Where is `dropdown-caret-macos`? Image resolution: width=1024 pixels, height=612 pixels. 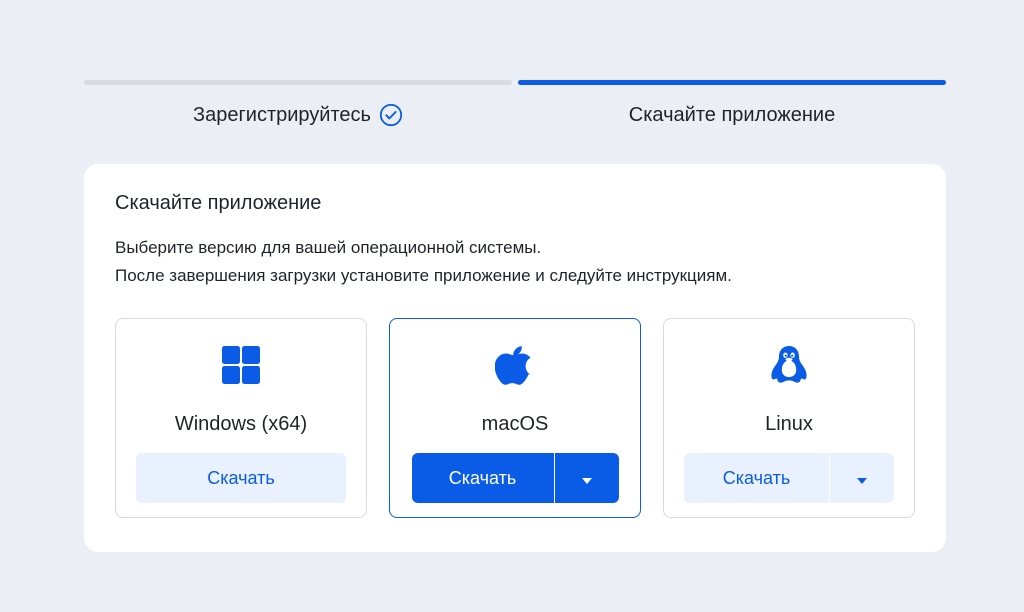
dropdown-caret-macos is located at coordinates (586, 478).